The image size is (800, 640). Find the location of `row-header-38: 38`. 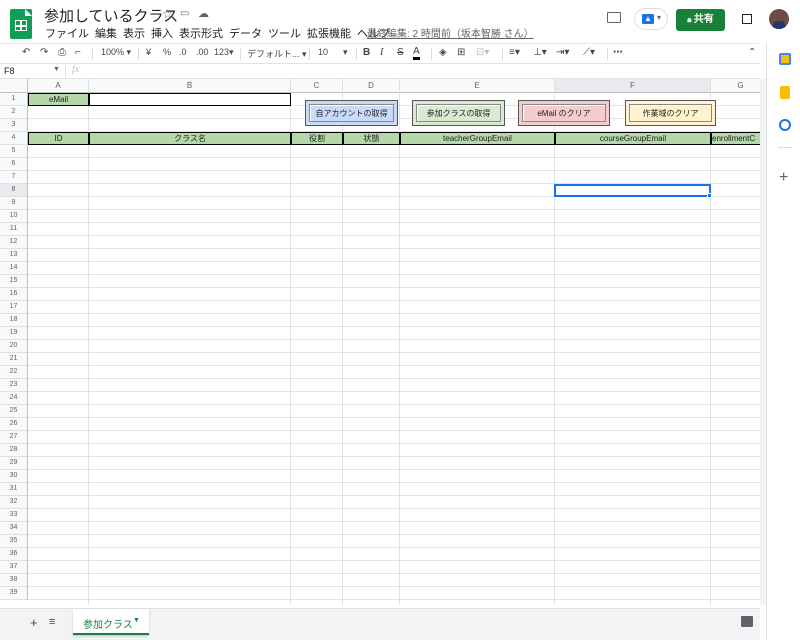

row-header-38: 38 is located at coordinates (14, 580).